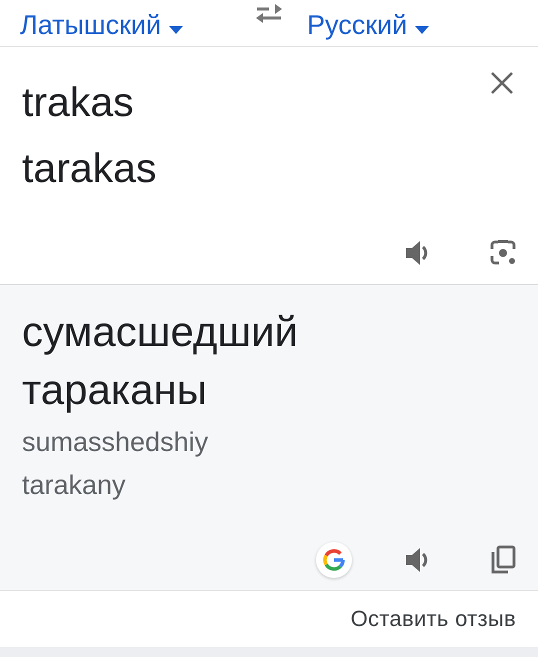  Describe the element at coordinates (114, 390) in the screenshot. I see `translation-text: тараканы` at that location.